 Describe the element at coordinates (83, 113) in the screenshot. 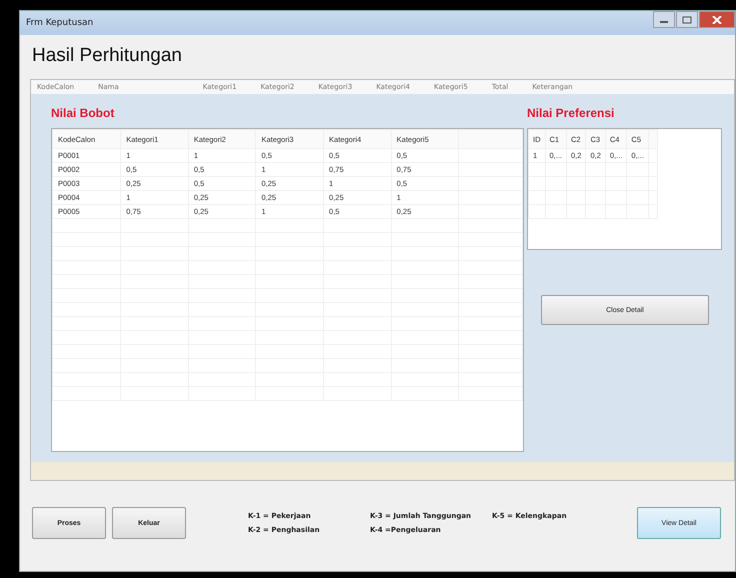

I see `section-title: Nilai Bobot` at that location.